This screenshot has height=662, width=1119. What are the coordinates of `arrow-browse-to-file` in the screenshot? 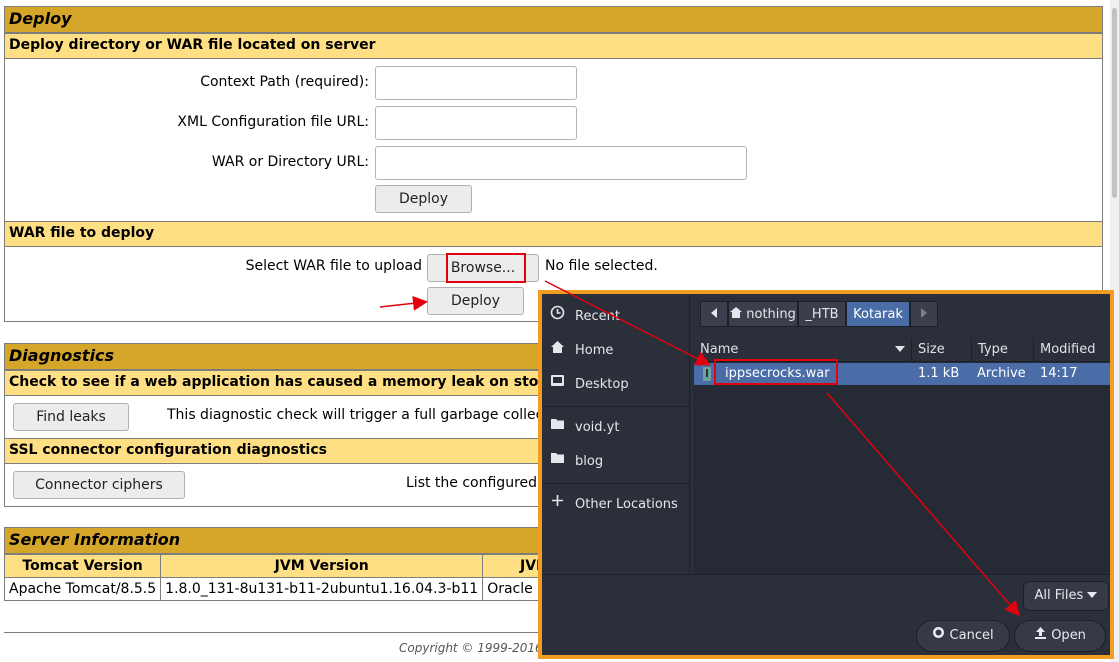 It's located at (627, 323).